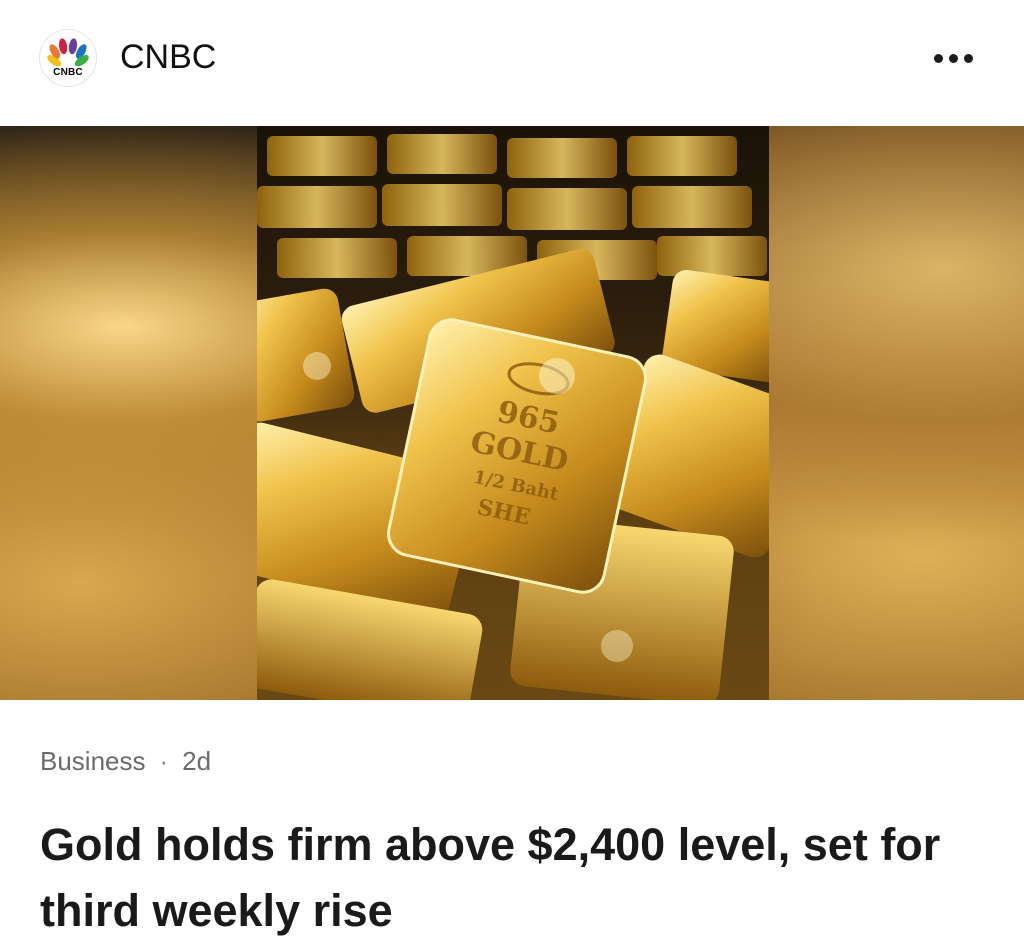 This screenshot has height=950, width=1024. Describe the element at coordinates (197, 761) in the screenshot. I see `article-age: 2d` at that location.